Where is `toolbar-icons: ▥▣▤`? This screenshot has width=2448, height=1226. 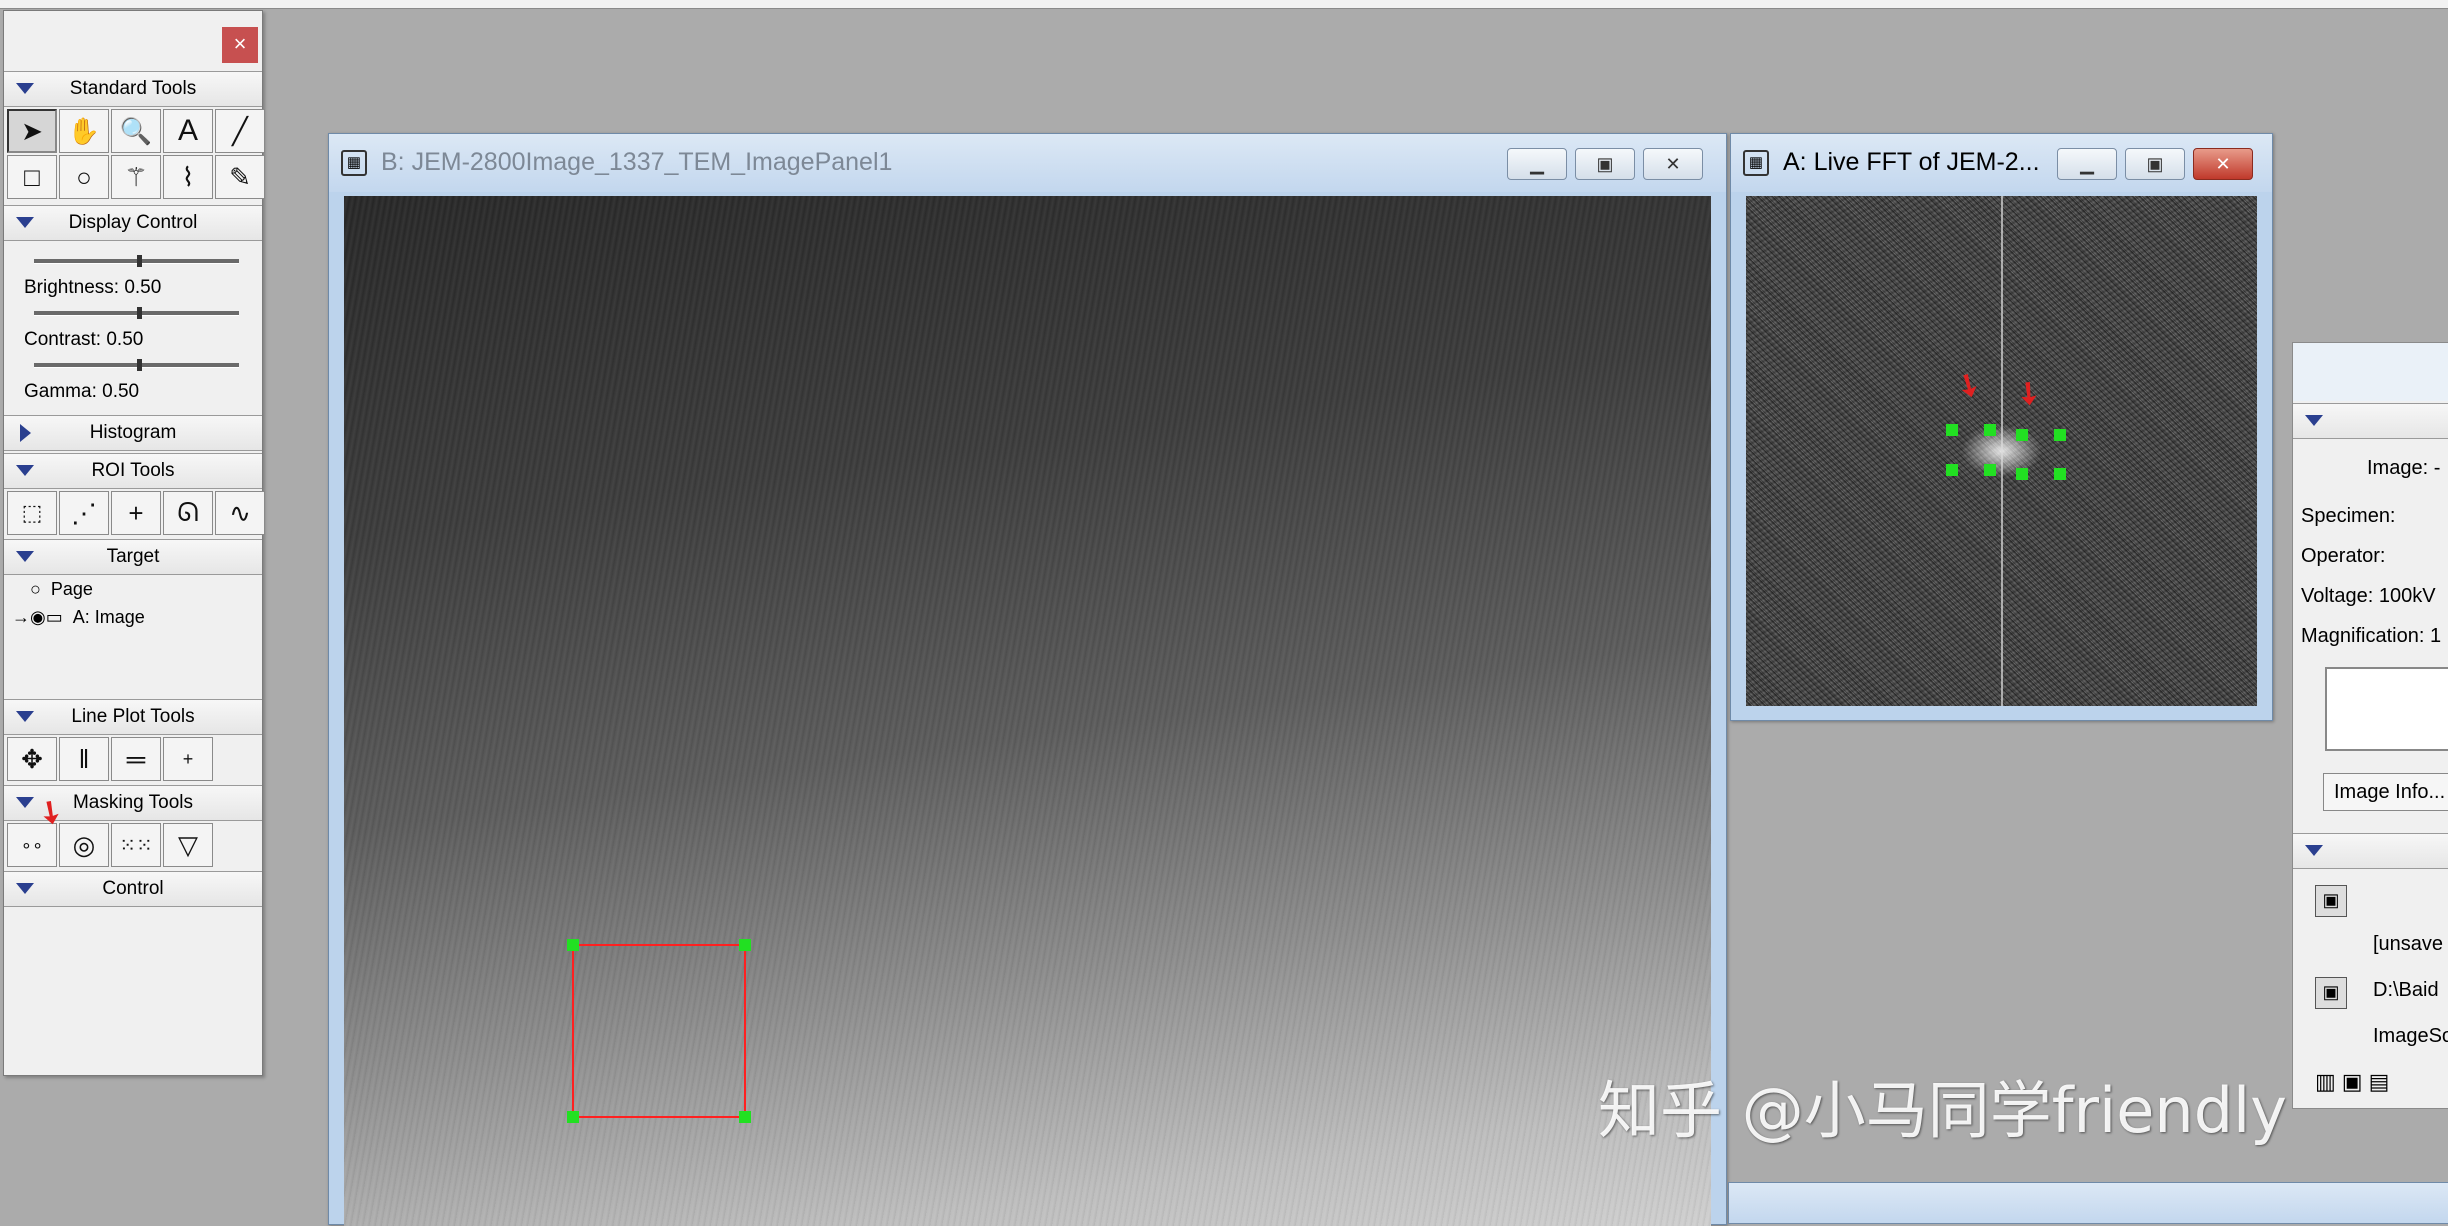 toolbar-icons: ▥▣▤ is located at coordinates (2381, 1087).